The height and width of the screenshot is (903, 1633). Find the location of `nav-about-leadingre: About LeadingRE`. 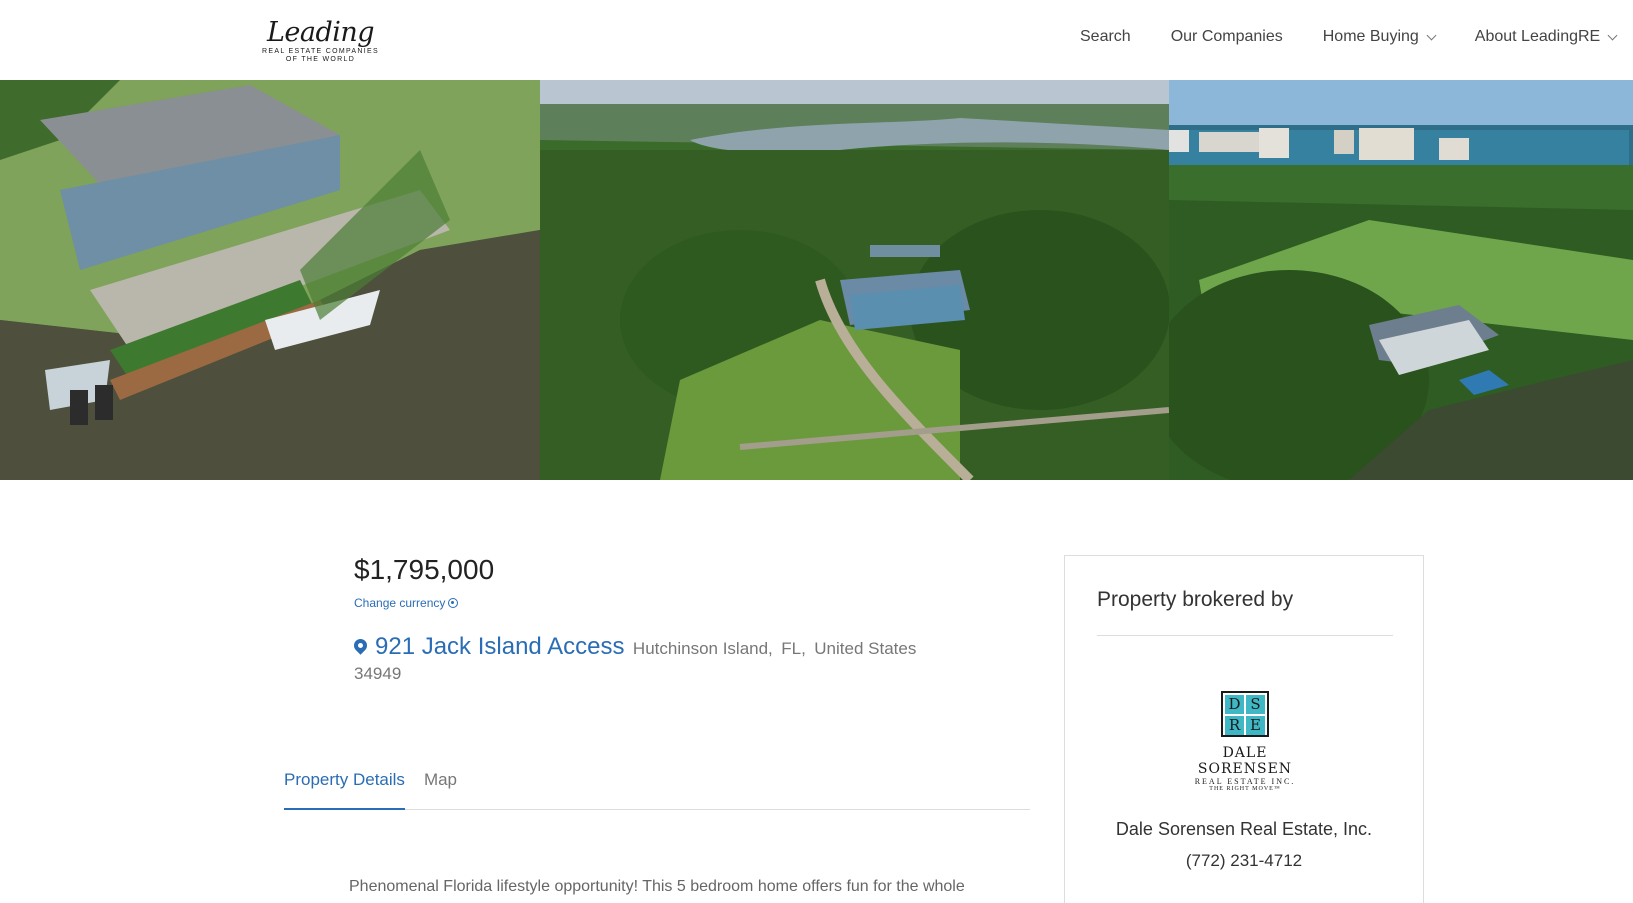

nav-about-leadingre: About LeadingRE is located at coordinates (1546, 37).